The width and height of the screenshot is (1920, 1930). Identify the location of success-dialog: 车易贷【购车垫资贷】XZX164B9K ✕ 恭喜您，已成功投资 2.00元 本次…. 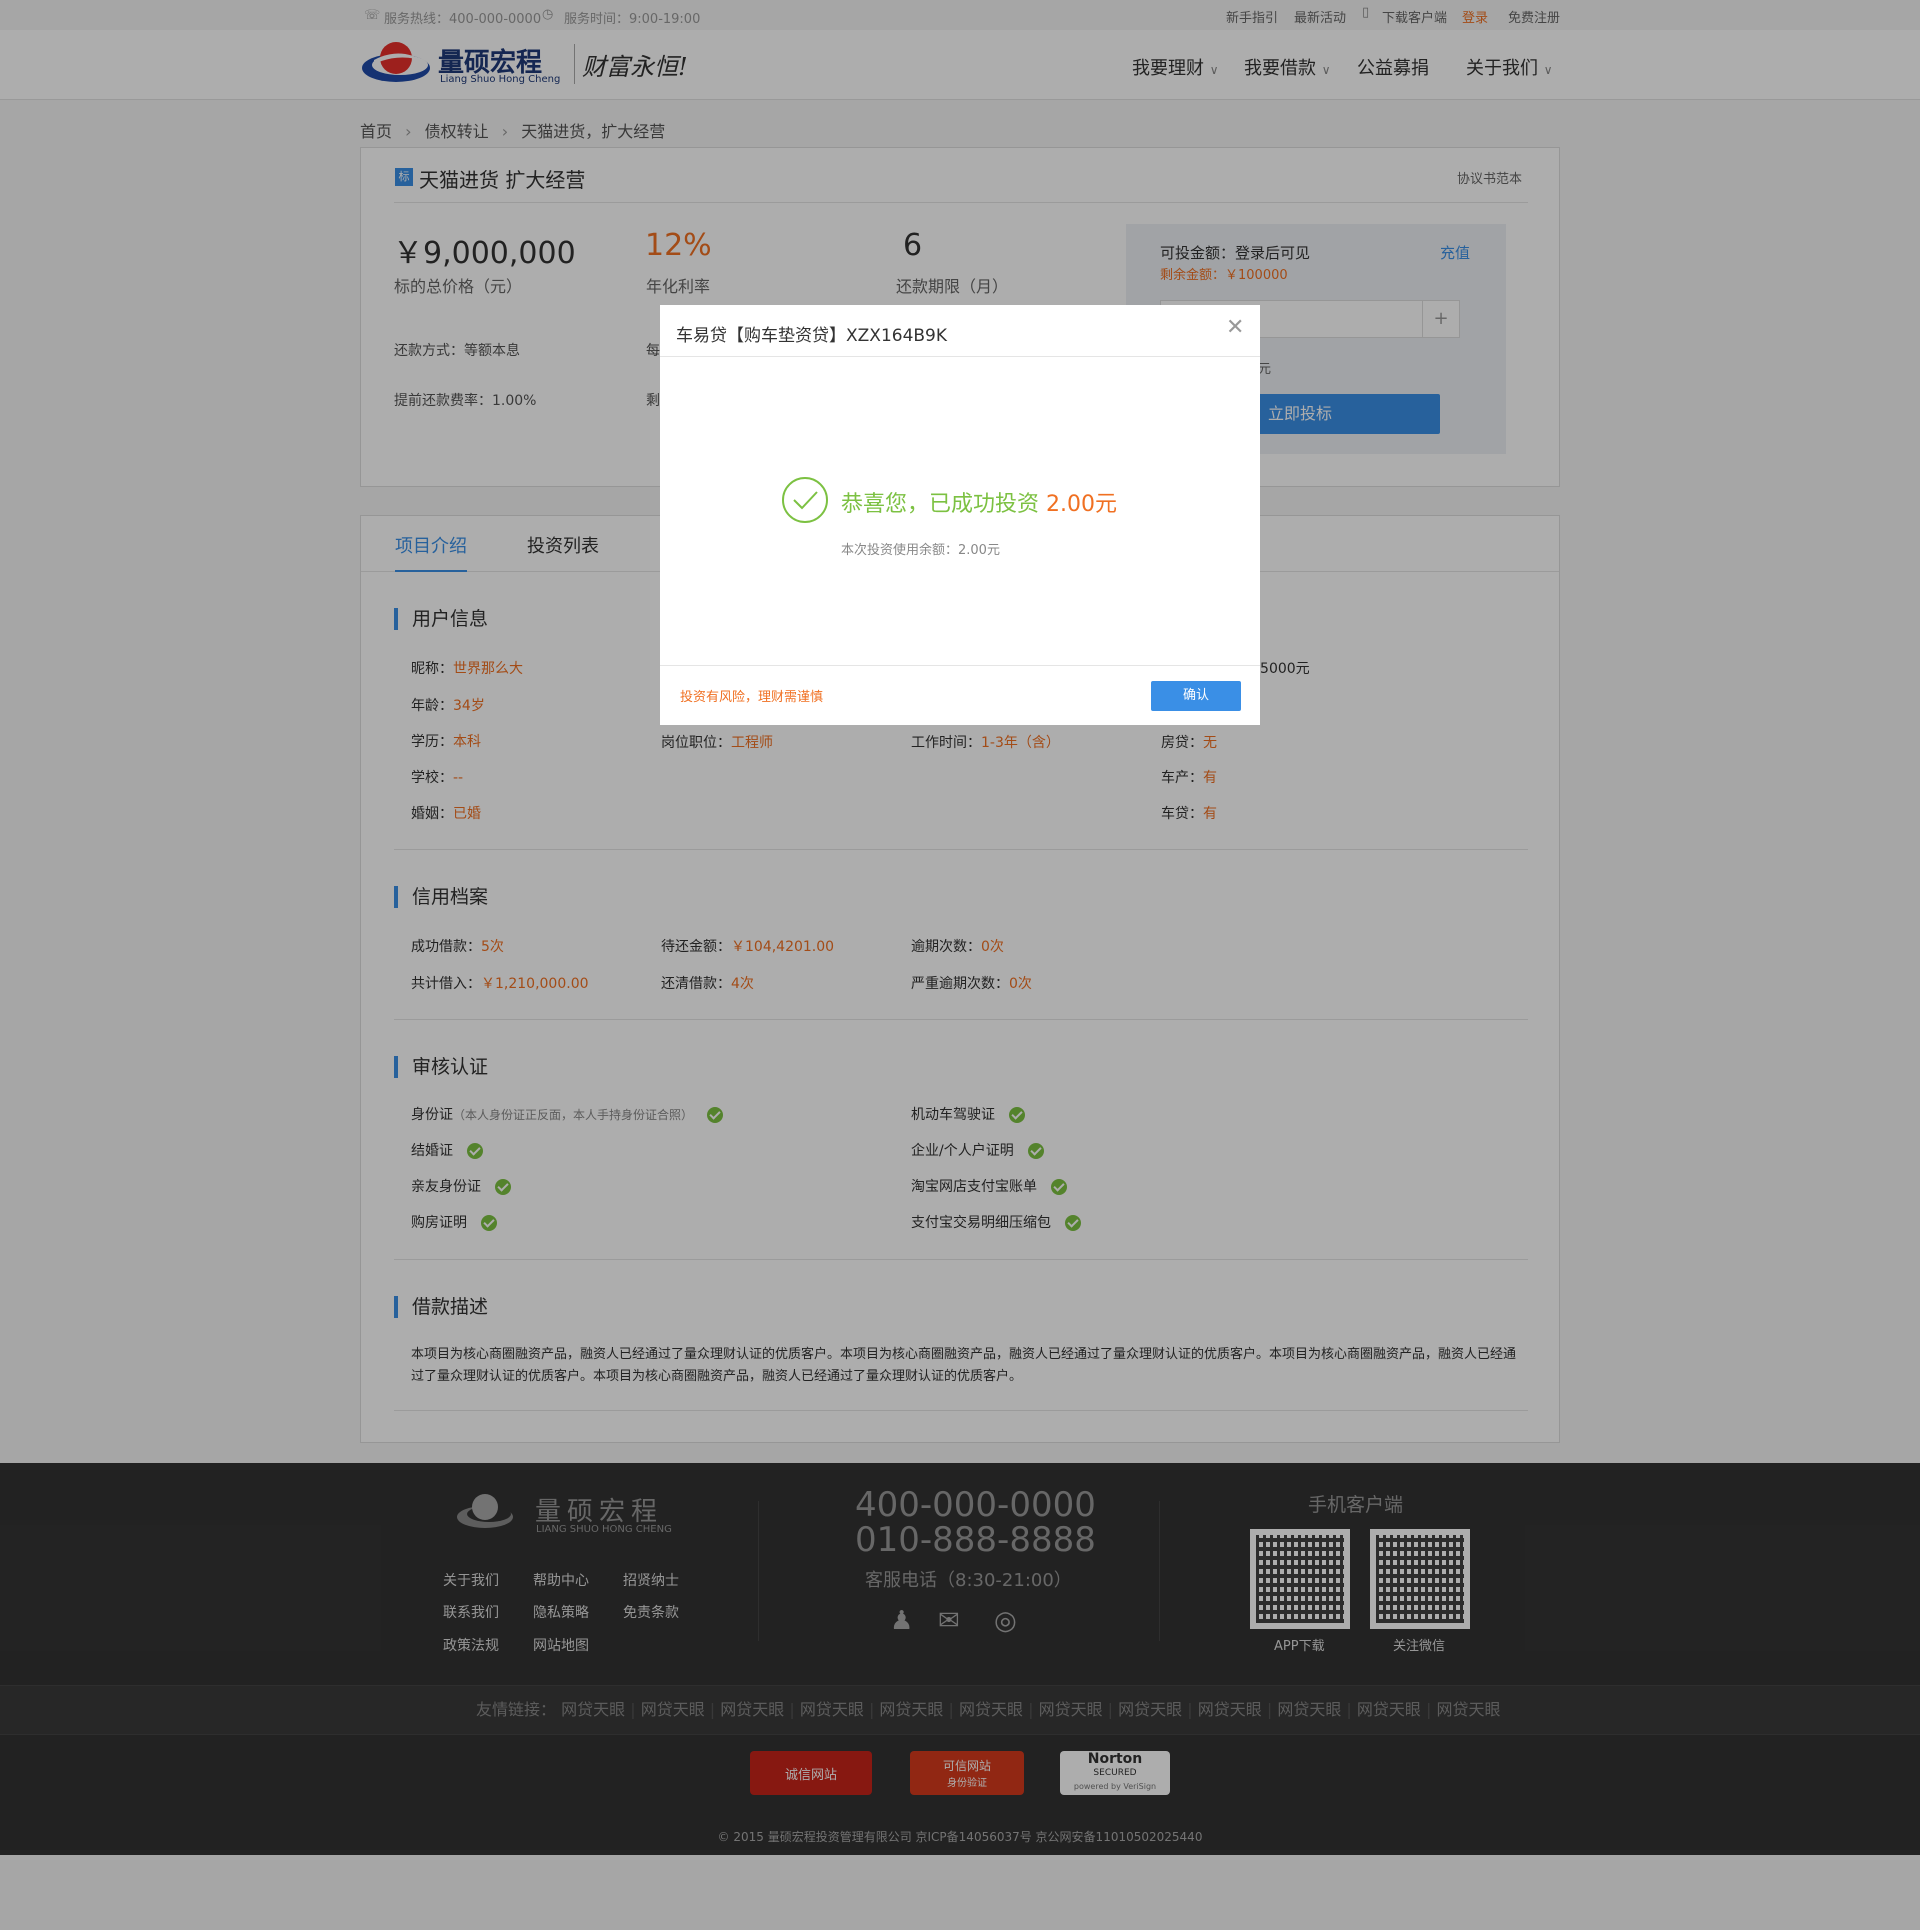
(960, 515).